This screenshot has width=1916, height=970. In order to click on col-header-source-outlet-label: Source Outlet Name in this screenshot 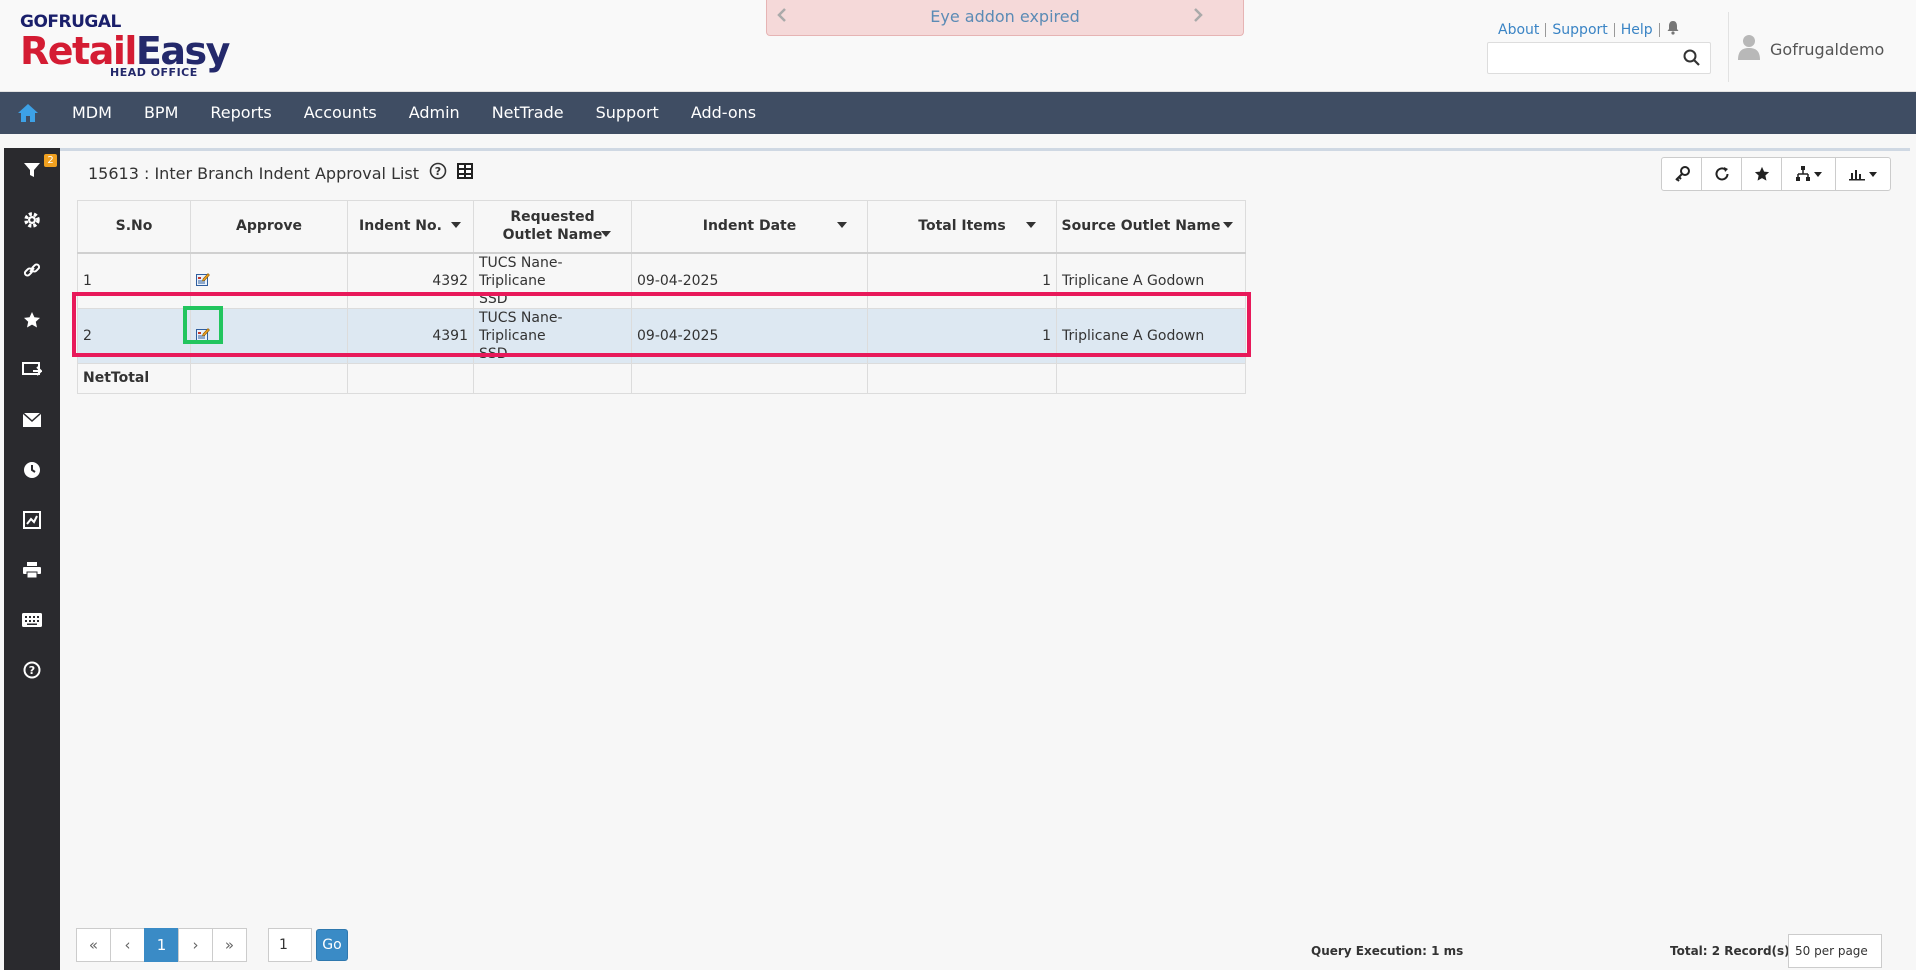, I will do `click(1141, 226)`.